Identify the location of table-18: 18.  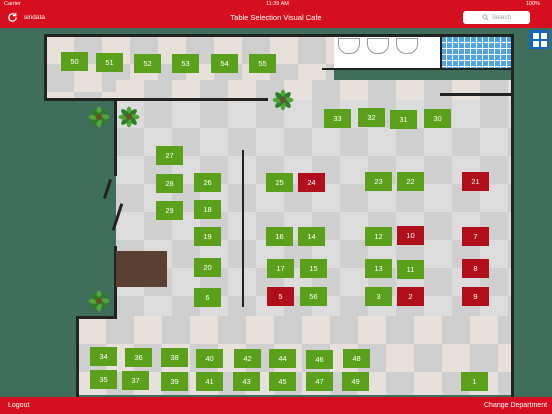
(207, 209).